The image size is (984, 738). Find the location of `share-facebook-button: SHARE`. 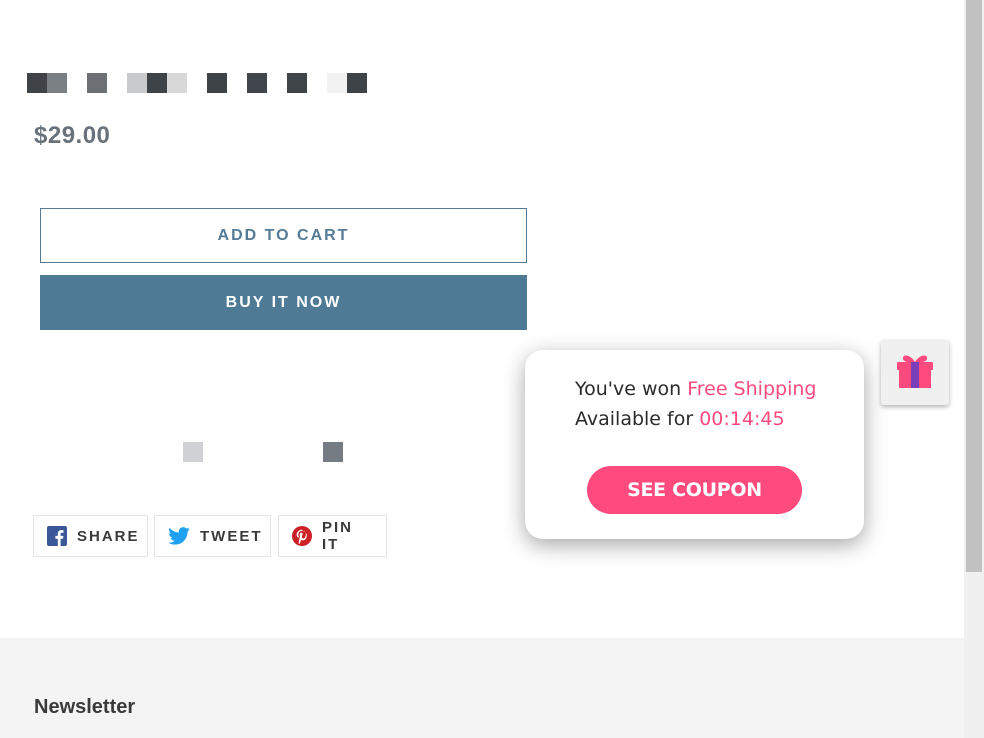

share-facebook-button: SHARE is located at coordinates (90, 536).